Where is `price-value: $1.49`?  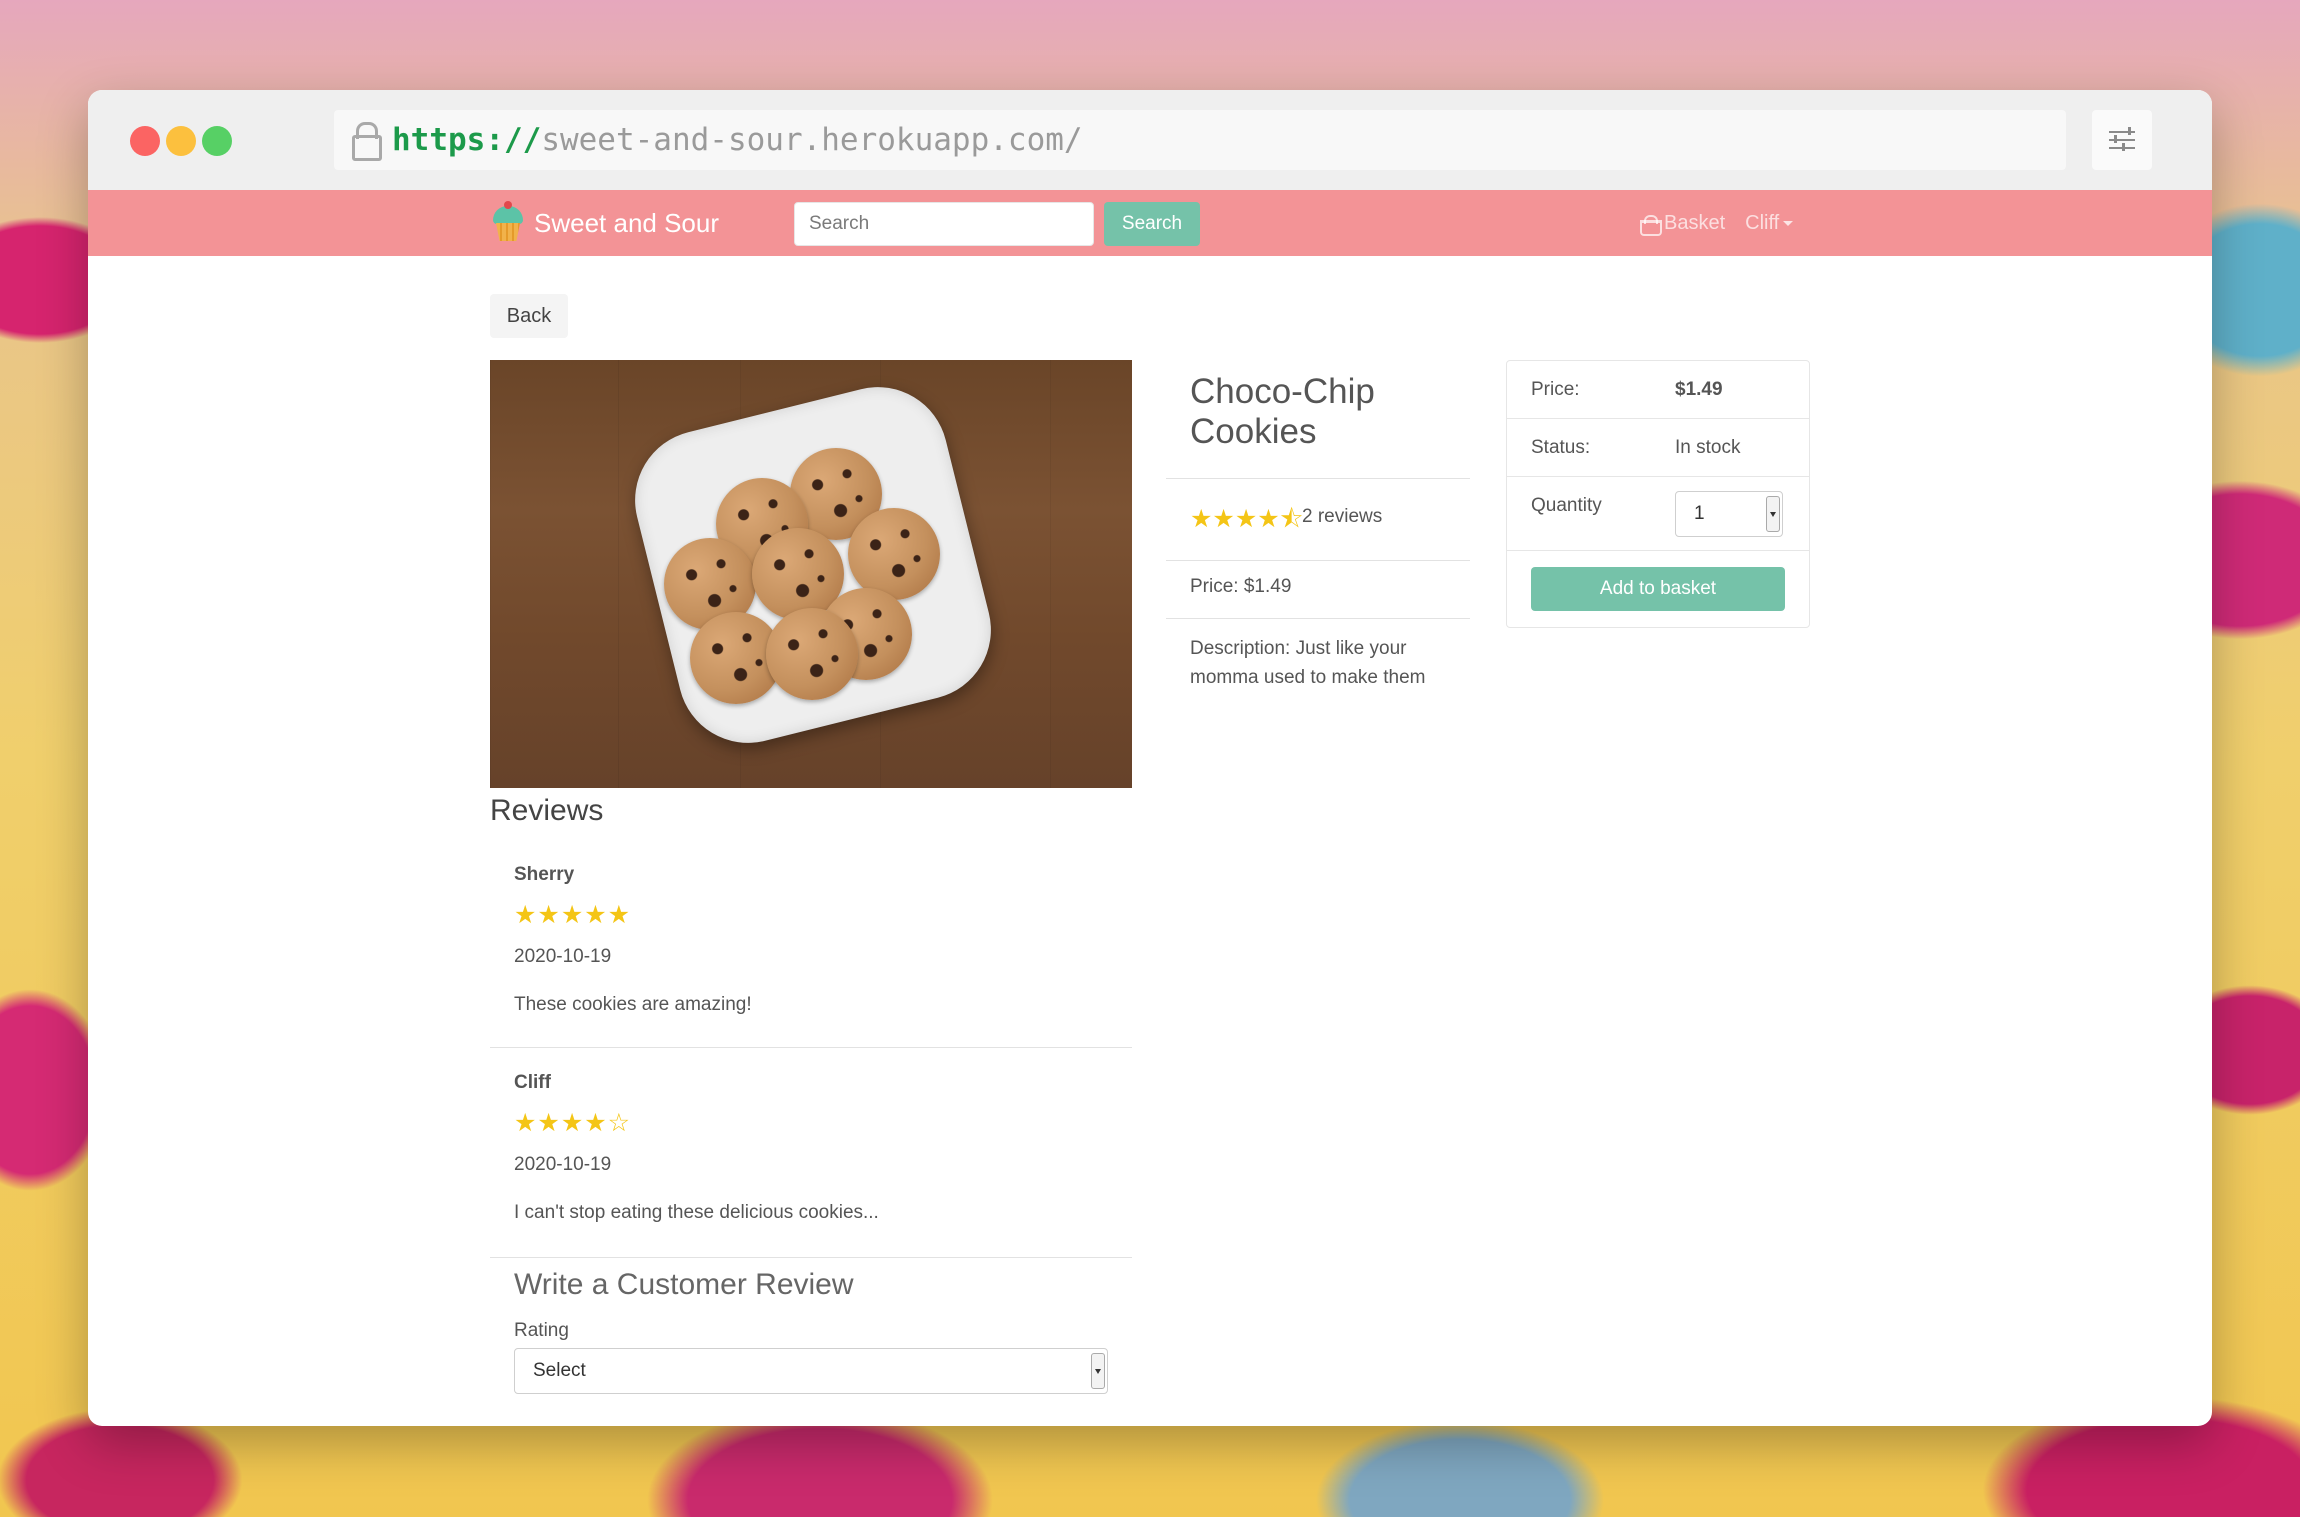 price-value: $1.49 is located at coordinates (1699, 389).